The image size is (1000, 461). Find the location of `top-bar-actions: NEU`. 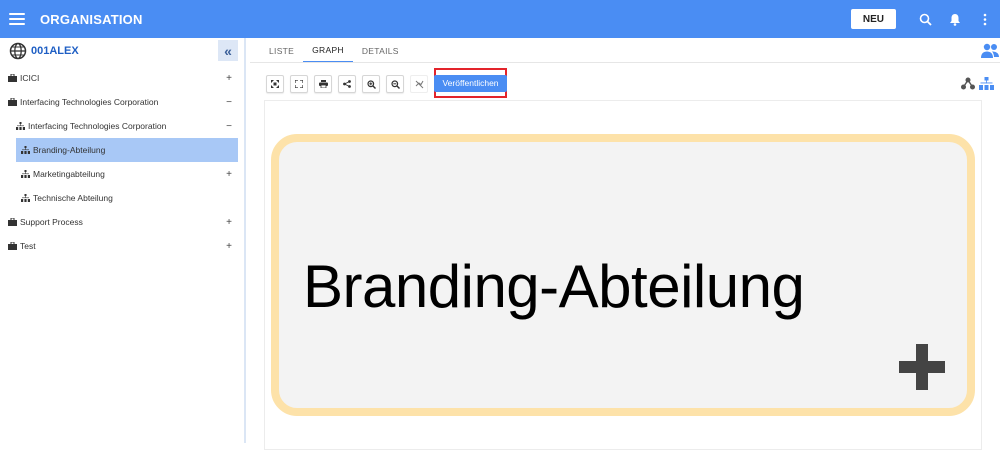

top-bar-actions: NEU is located at coordinates (925, 19).